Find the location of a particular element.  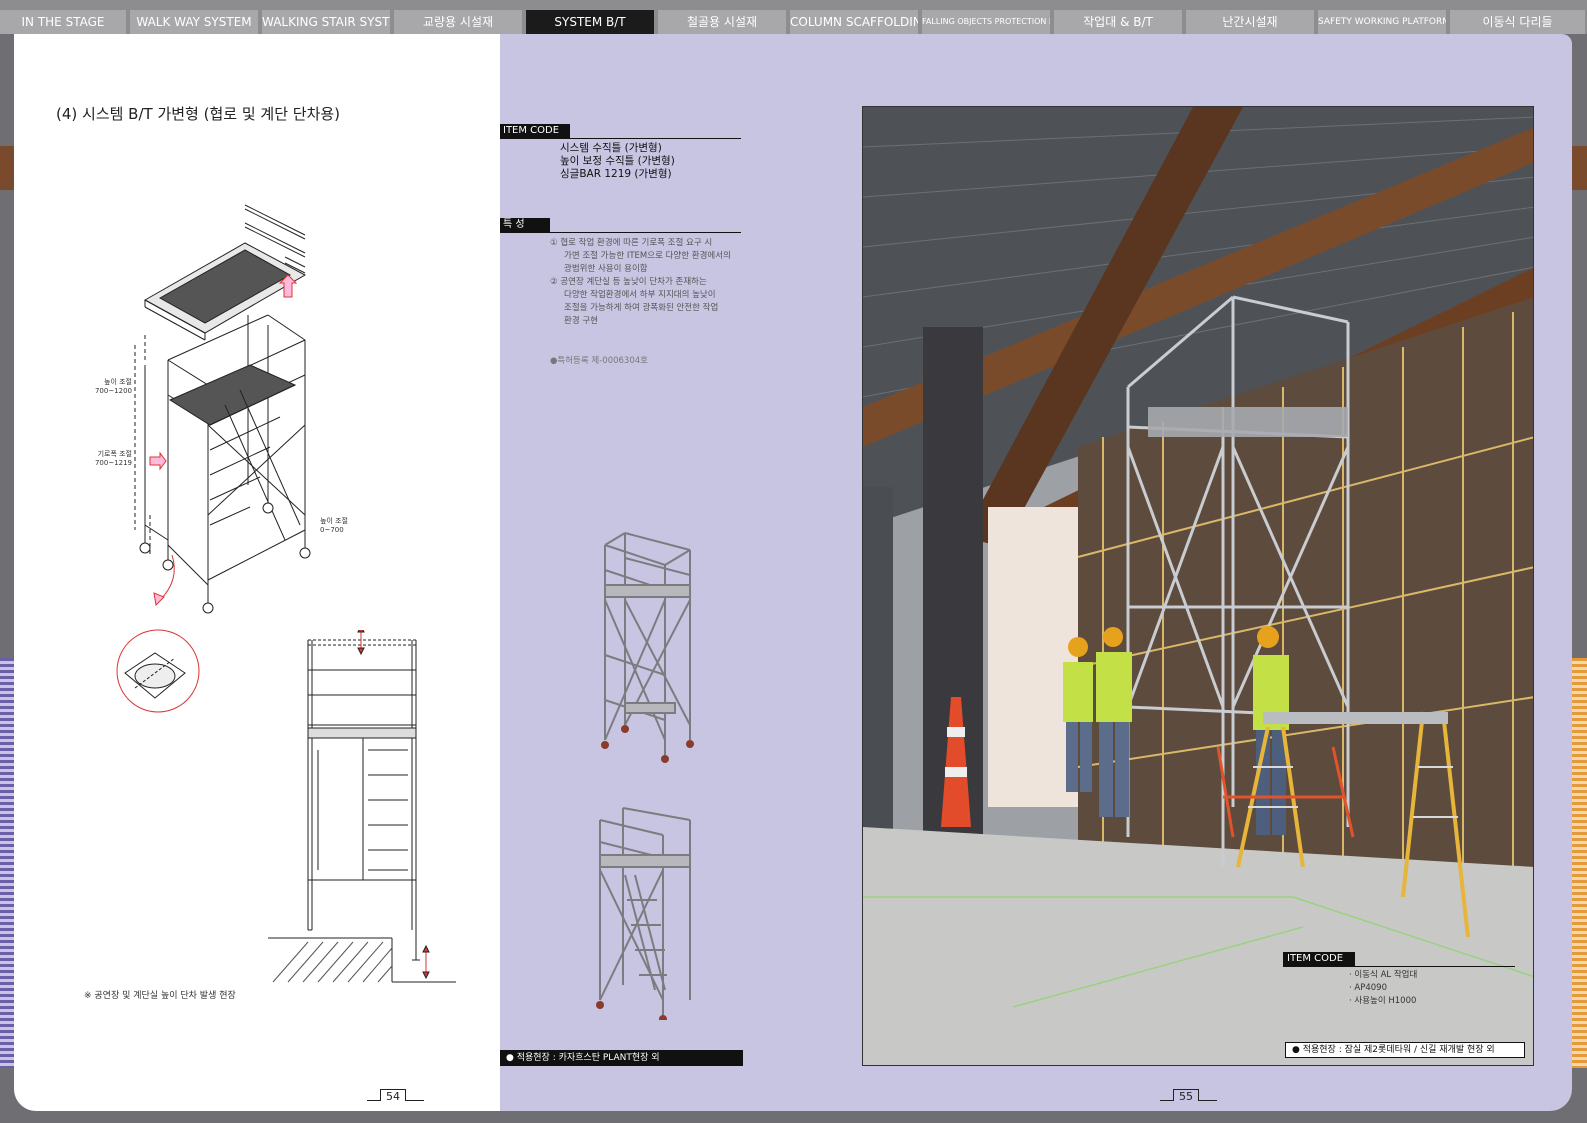

tab-bridge-facilities: 교량용 시설재 is located at coordinates (459, 22).